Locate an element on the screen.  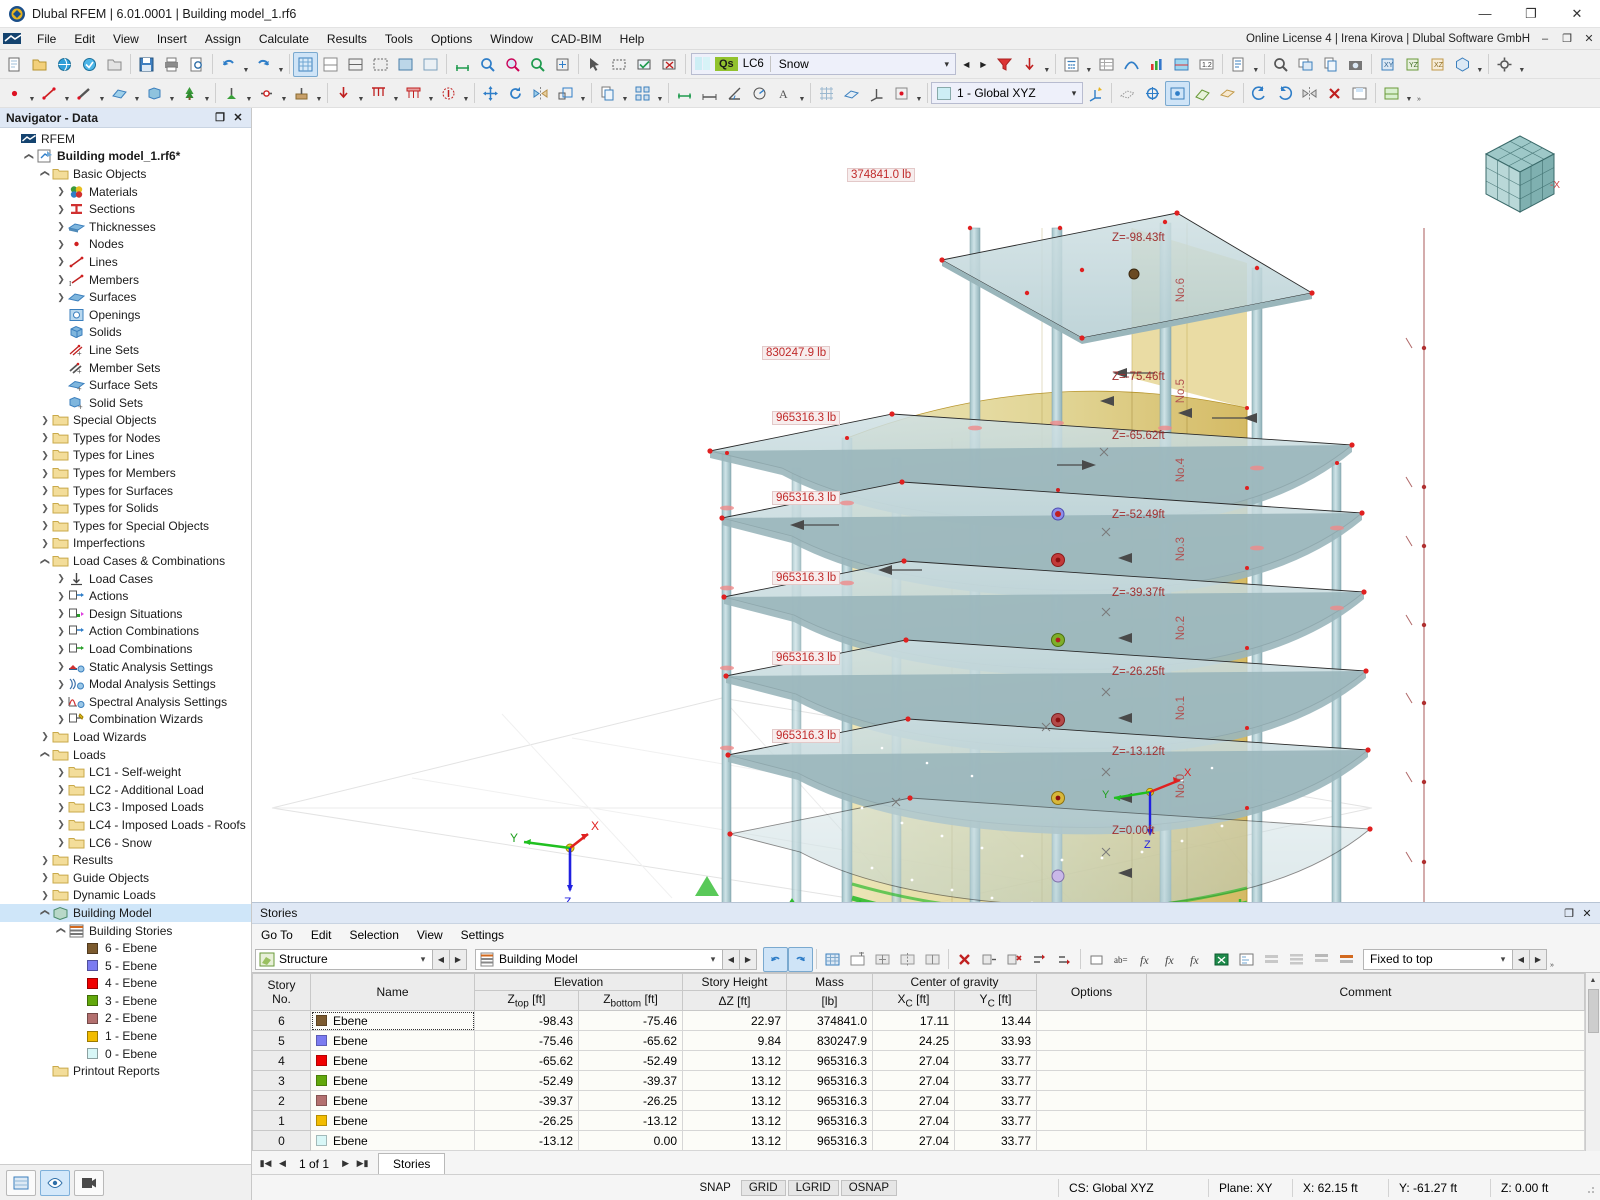
insert-line-button is located at coordinates (49, 93).